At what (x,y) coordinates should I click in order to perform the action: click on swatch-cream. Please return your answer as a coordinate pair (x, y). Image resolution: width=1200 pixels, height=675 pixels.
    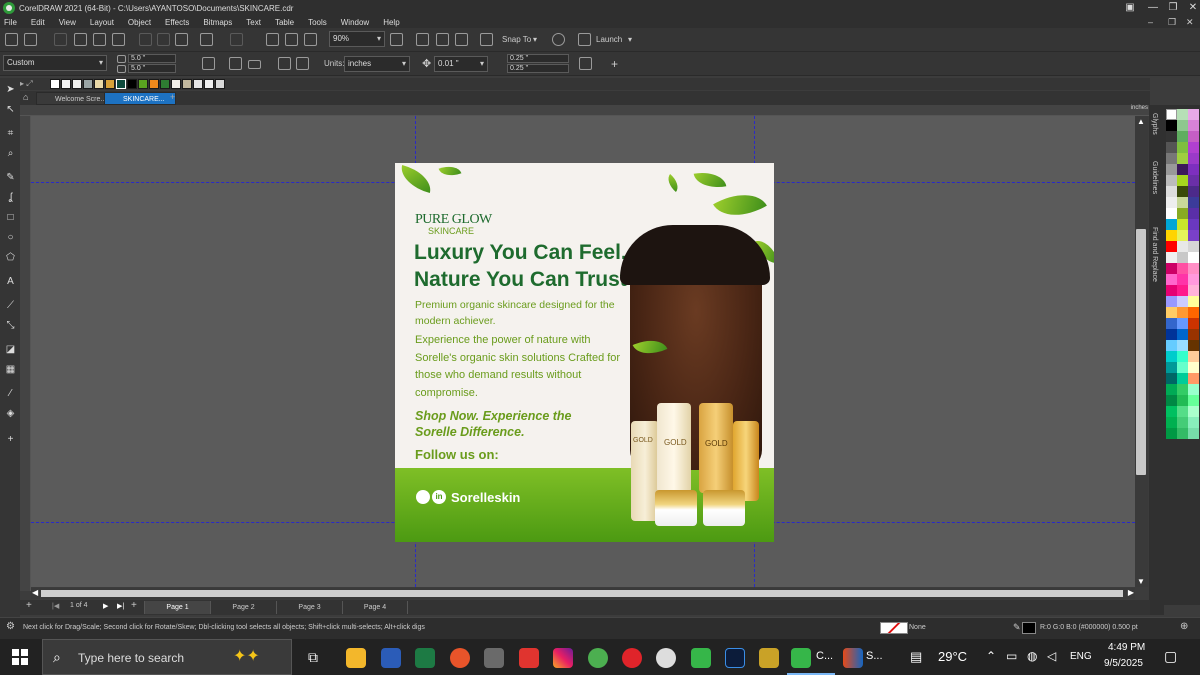
    Looking at the image, I should click on (176, 84).